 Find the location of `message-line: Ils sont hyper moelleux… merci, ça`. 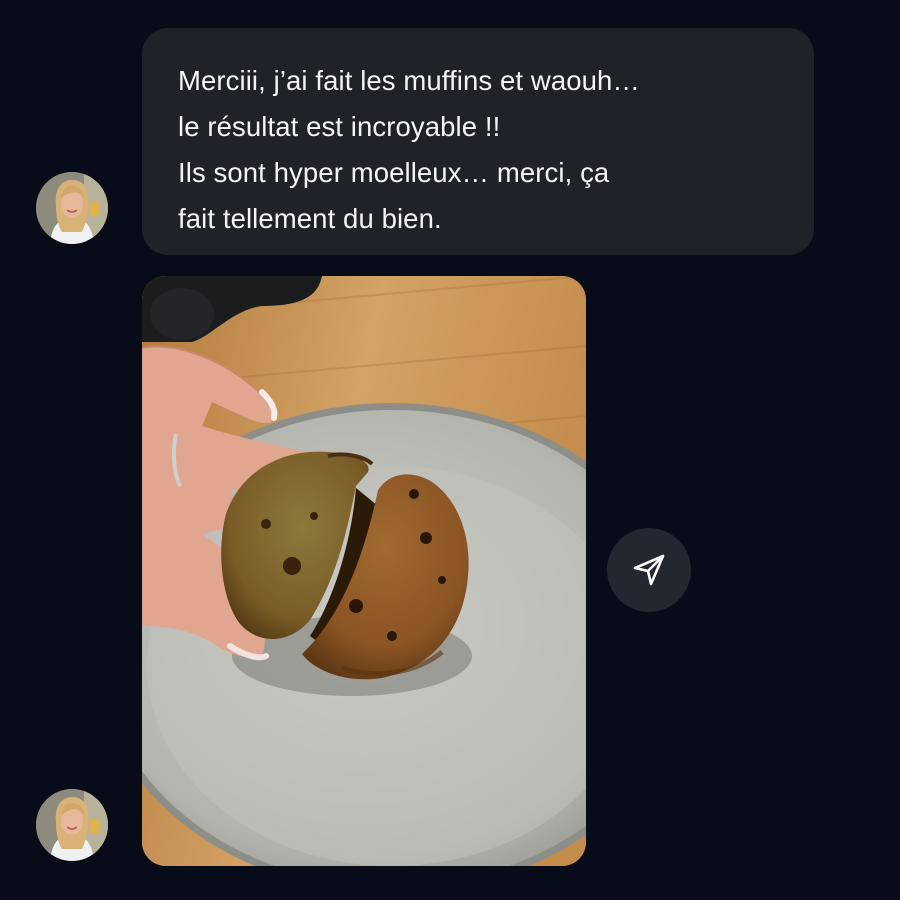

message-line: Ils sont hyper moelleux… merci, ça is located at coordinates (394, 172).